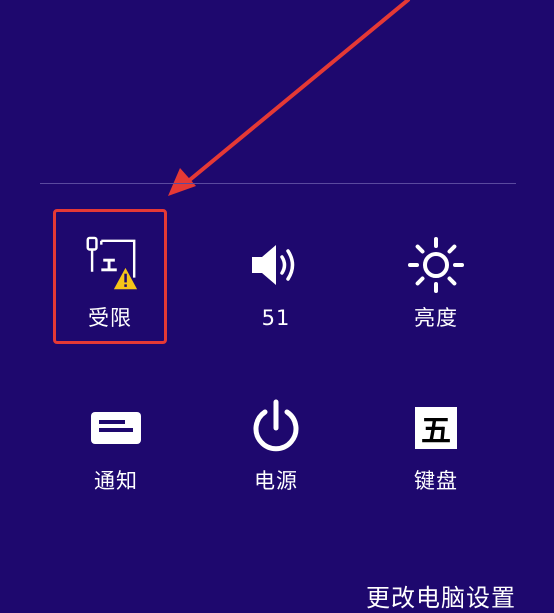 The height and width of the screenshot is (613, 554). Describe the element at coordinates (278, 183) in the screenshot. I see `divider` at that location.